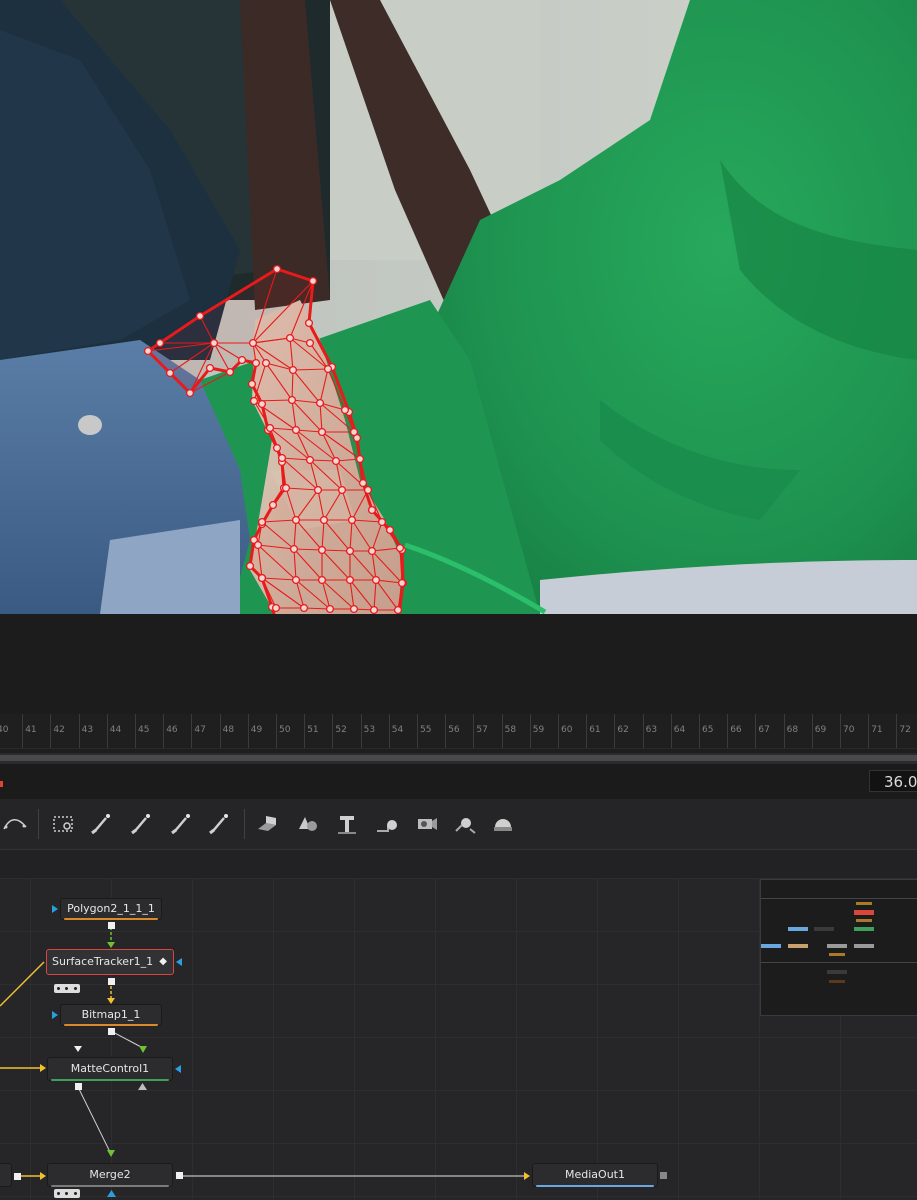 This screenshot has width=917, height=1200. I want to click on merge-3d-icon, so click(387, 824).